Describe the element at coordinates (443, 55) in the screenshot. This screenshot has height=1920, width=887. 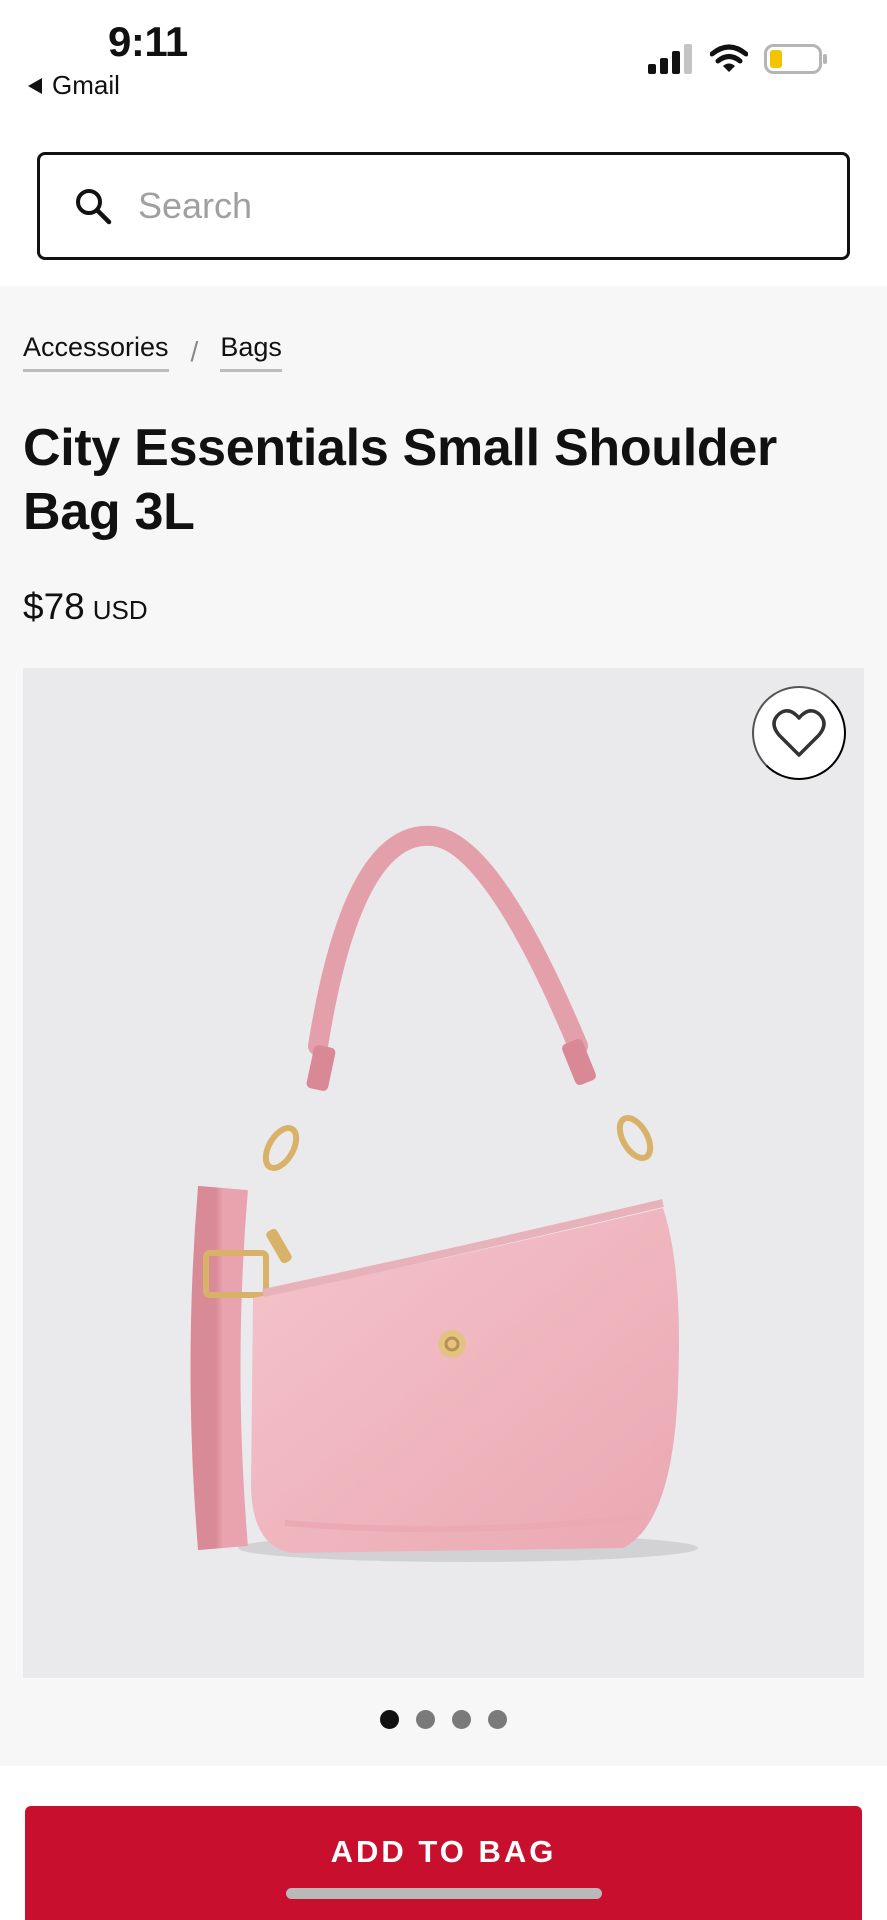
I see `status-bar: 9:11 Gmail` at that location.